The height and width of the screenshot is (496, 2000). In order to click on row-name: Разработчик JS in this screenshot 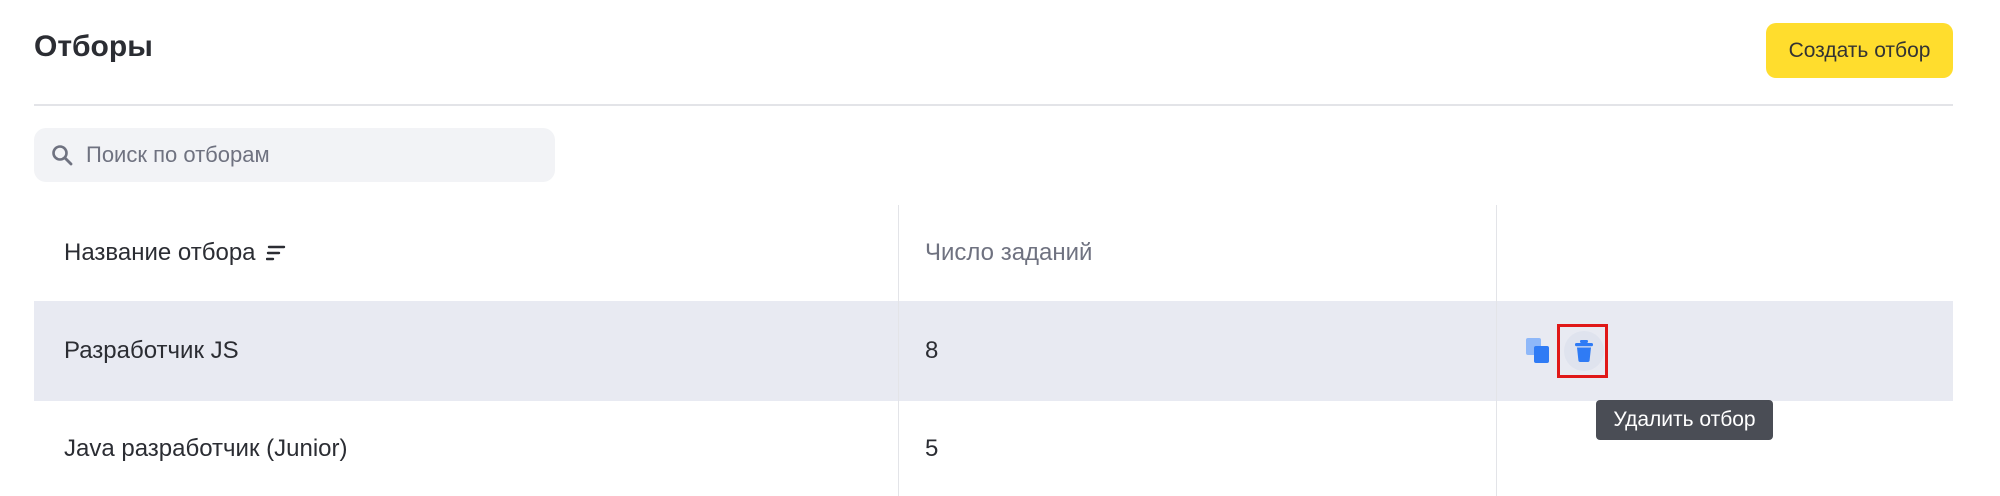, I will do `click(151, 350)`.